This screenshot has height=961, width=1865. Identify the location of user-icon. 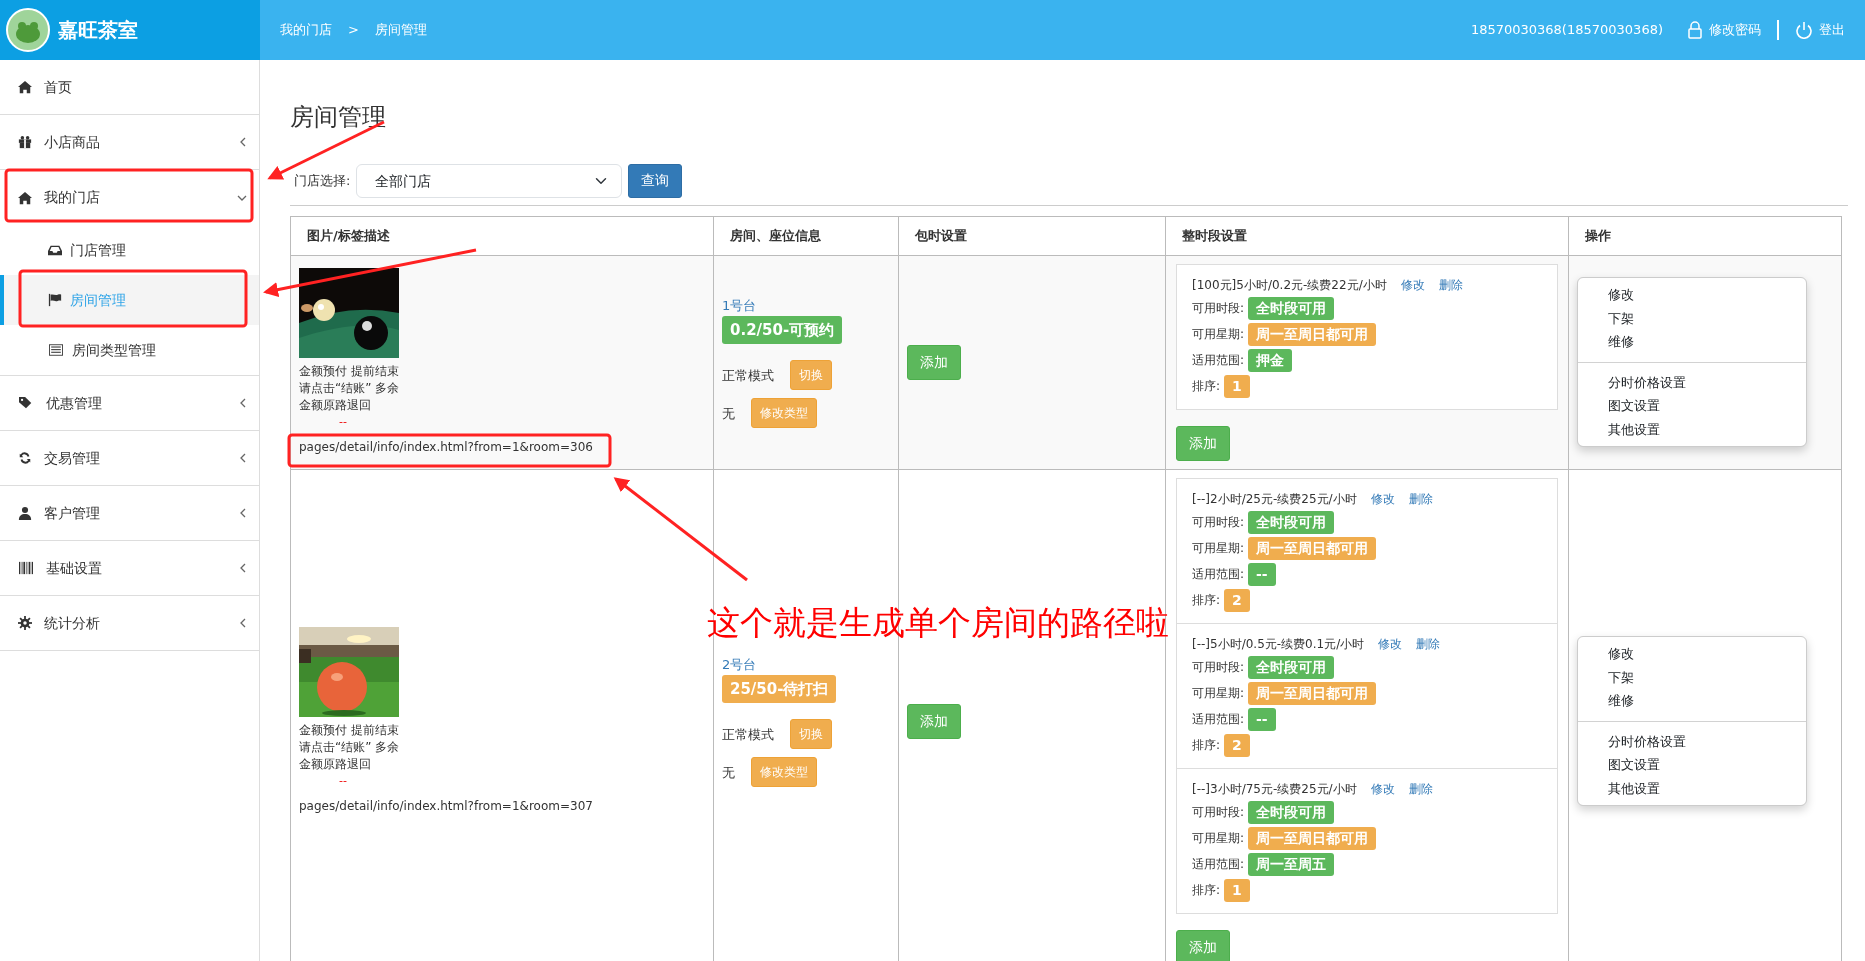
(25, 513).